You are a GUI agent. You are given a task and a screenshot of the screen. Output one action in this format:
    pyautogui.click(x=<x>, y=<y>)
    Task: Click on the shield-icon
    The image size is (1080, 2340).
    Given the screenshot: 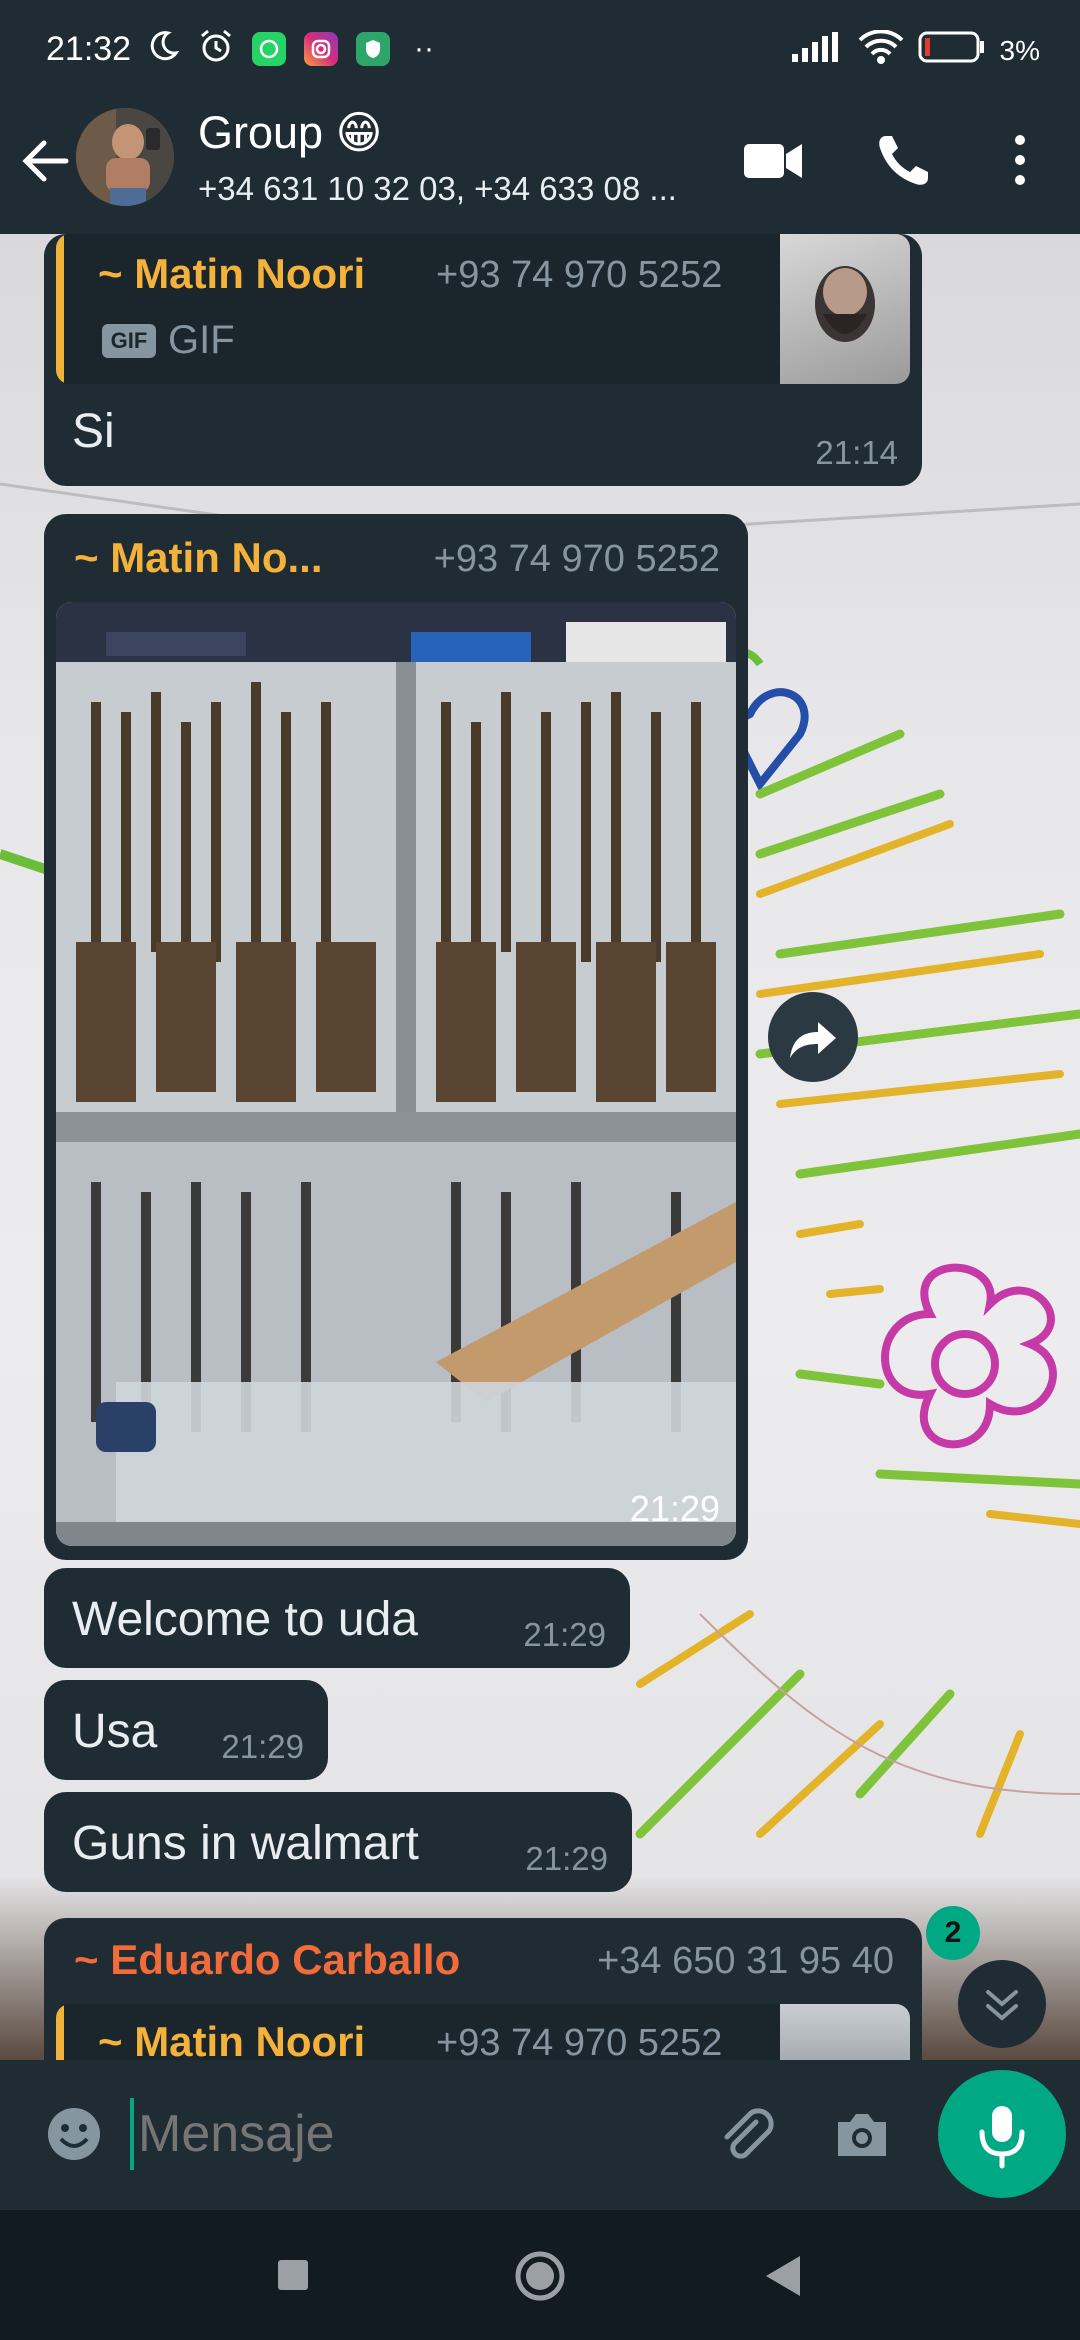 What is the action you would take?
    pyautogui.click(x=373, y=48)
    